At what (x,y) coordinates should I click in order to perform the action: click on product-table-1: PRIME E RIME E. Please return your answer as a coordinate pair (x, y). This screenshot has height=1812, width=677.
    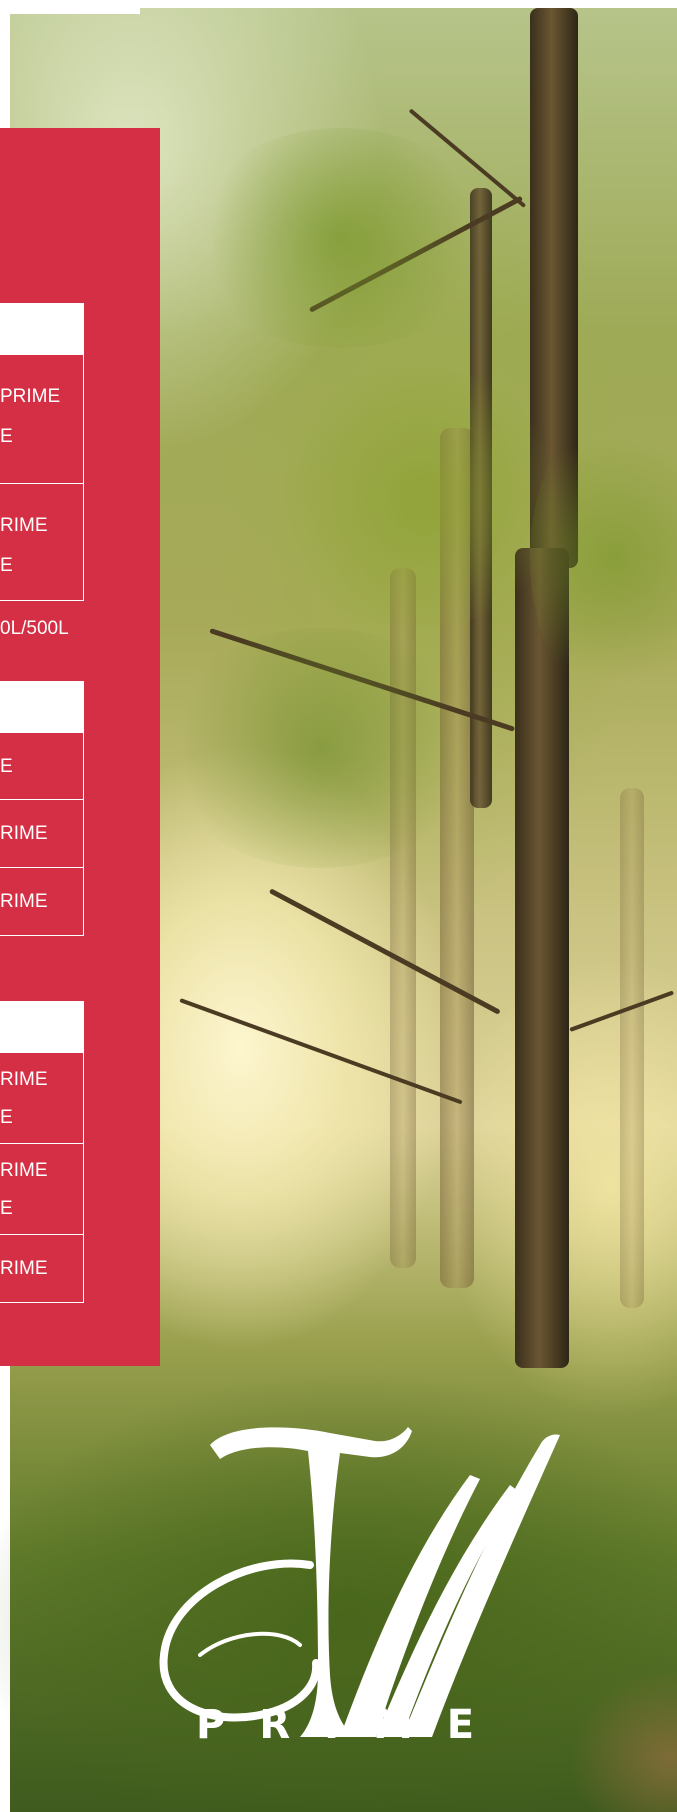
    Looking at the image, I should click on (42, 452).